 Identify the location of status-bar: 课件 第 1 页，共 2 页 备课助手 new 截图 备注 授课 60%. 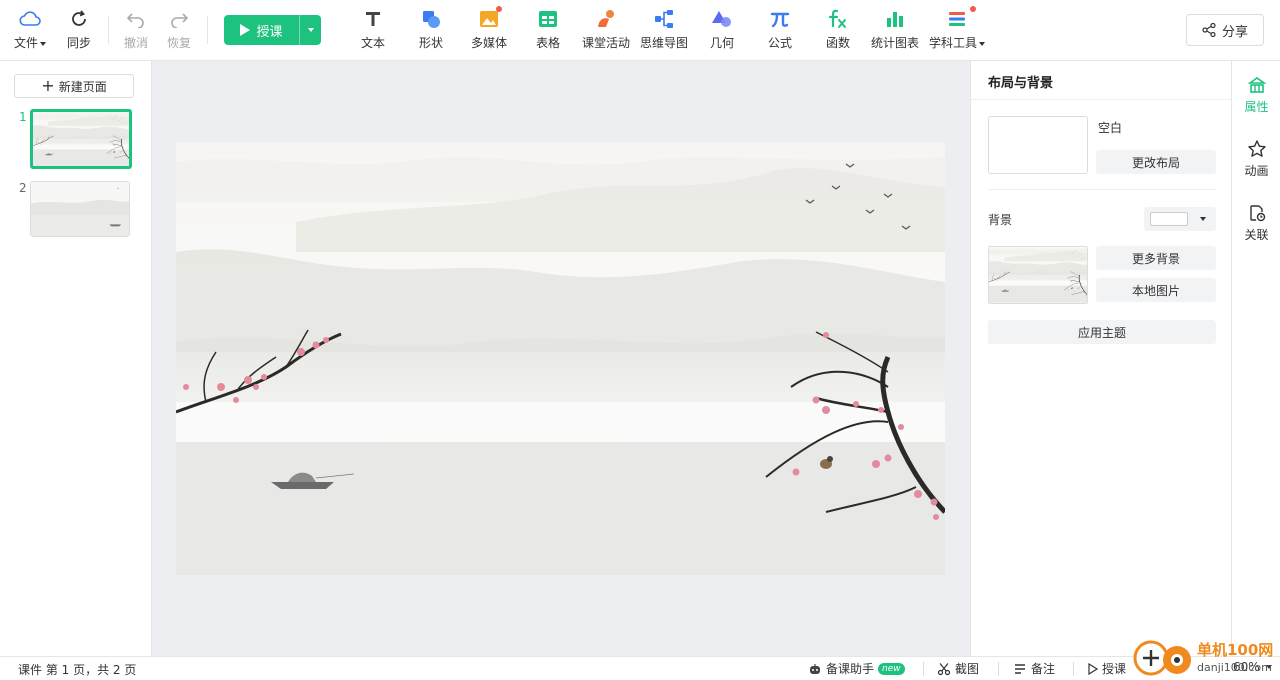
(640, 668).